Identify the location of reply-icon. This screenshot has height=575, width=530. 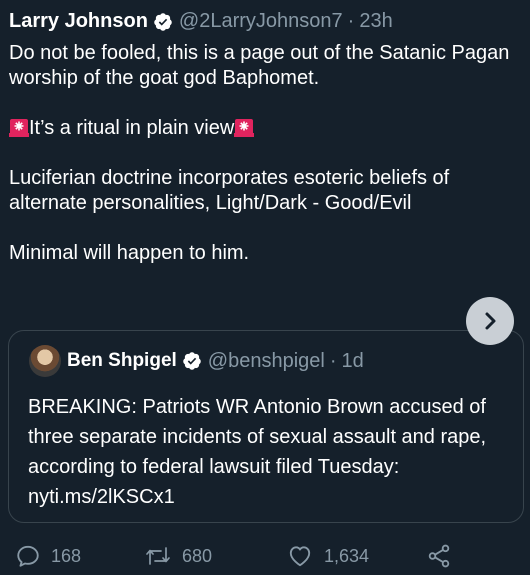
(28, 556).